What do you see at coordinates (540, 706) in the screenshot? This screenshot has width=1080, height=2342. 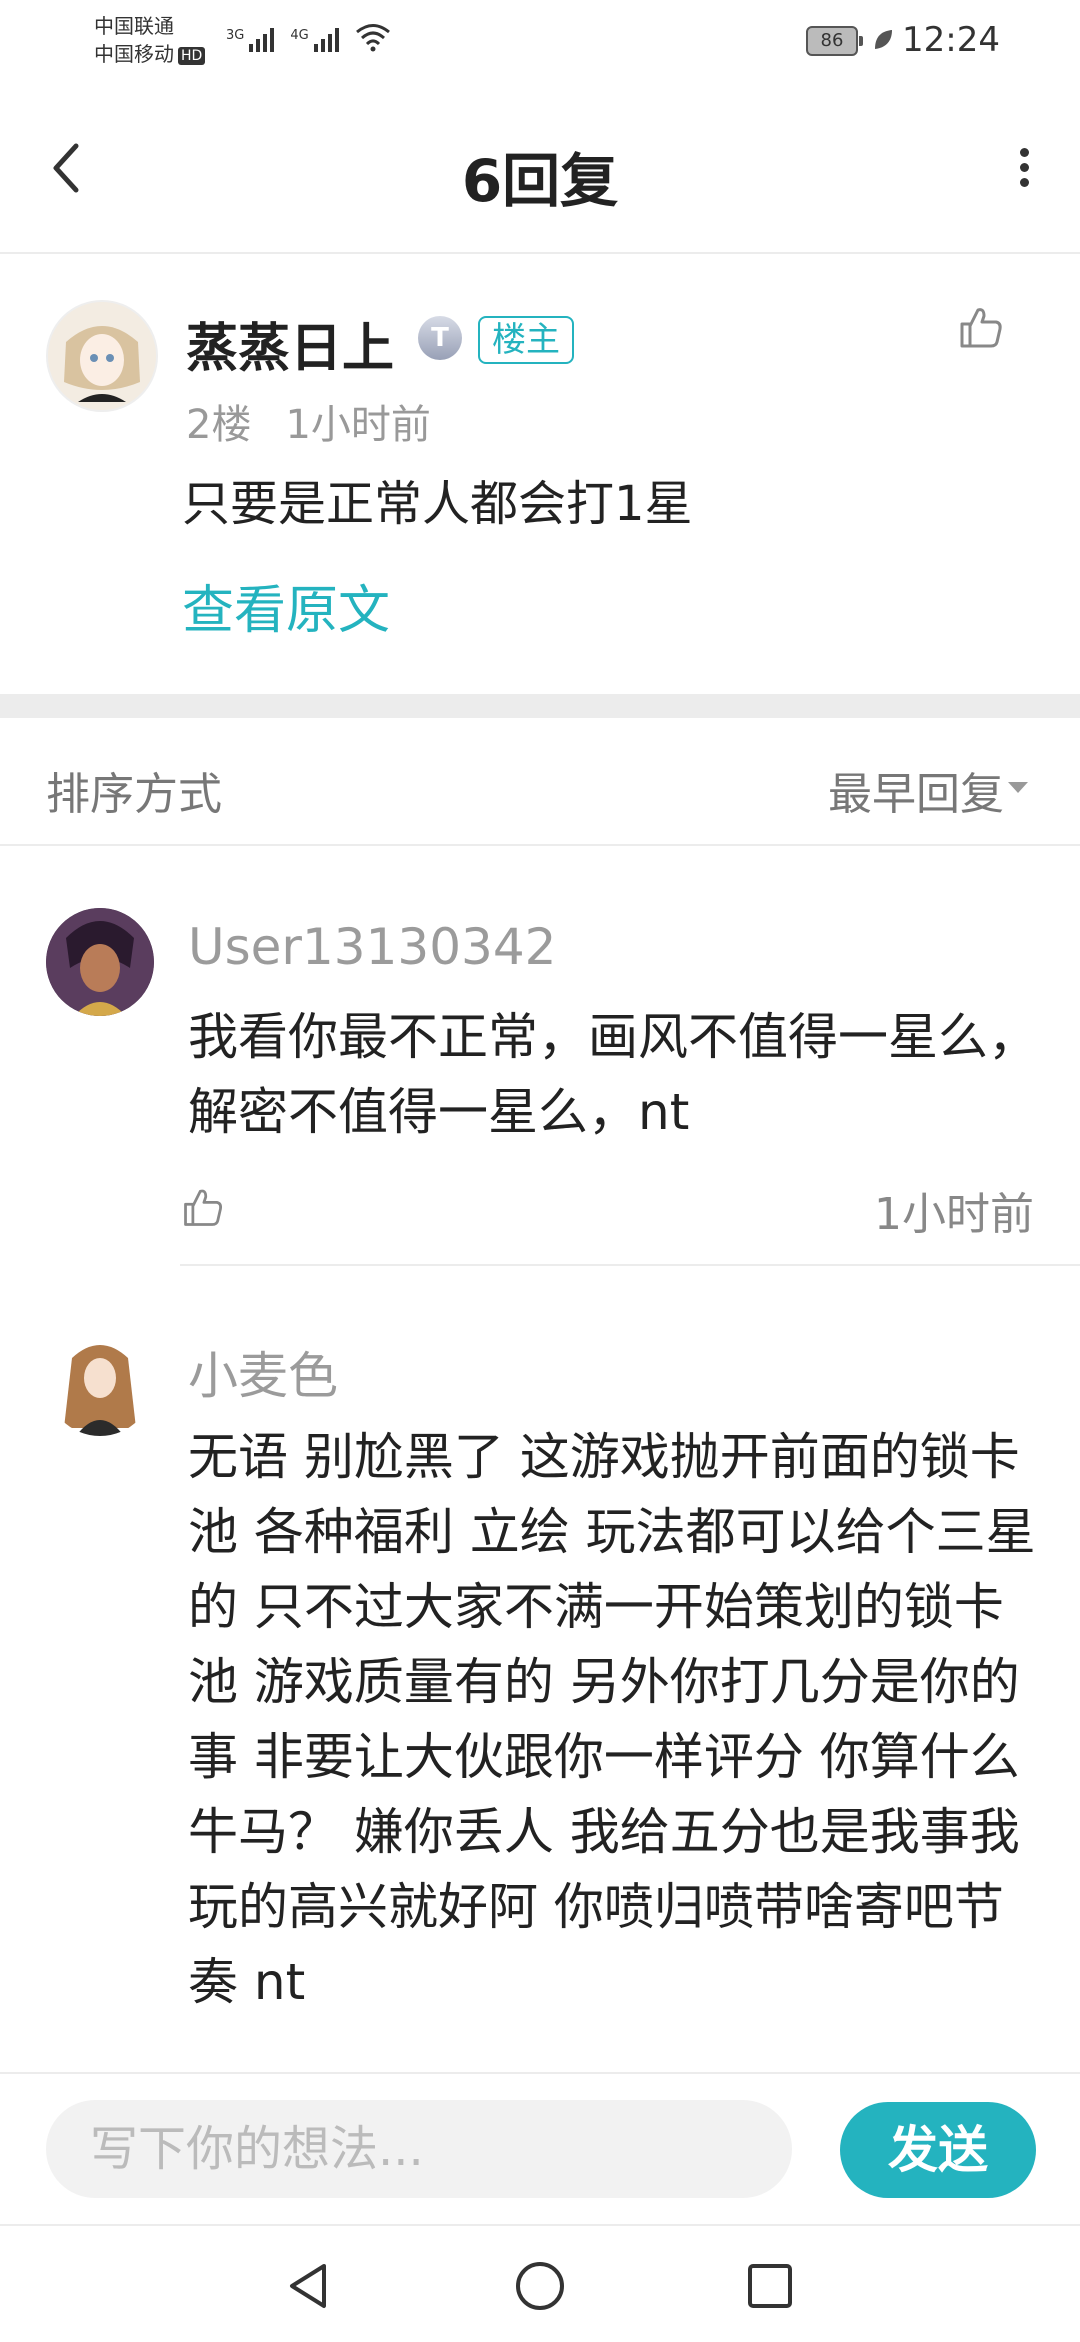 I see `section-divider` at bounding box center [540, 706].